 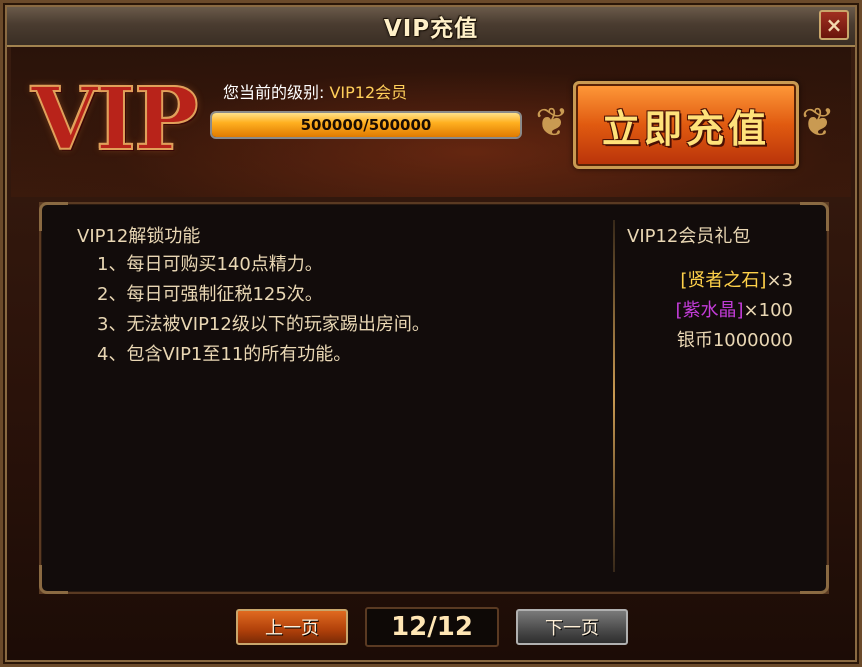 I want to click on gift-item-name: 银币1000000, so click(x=734, y=340).